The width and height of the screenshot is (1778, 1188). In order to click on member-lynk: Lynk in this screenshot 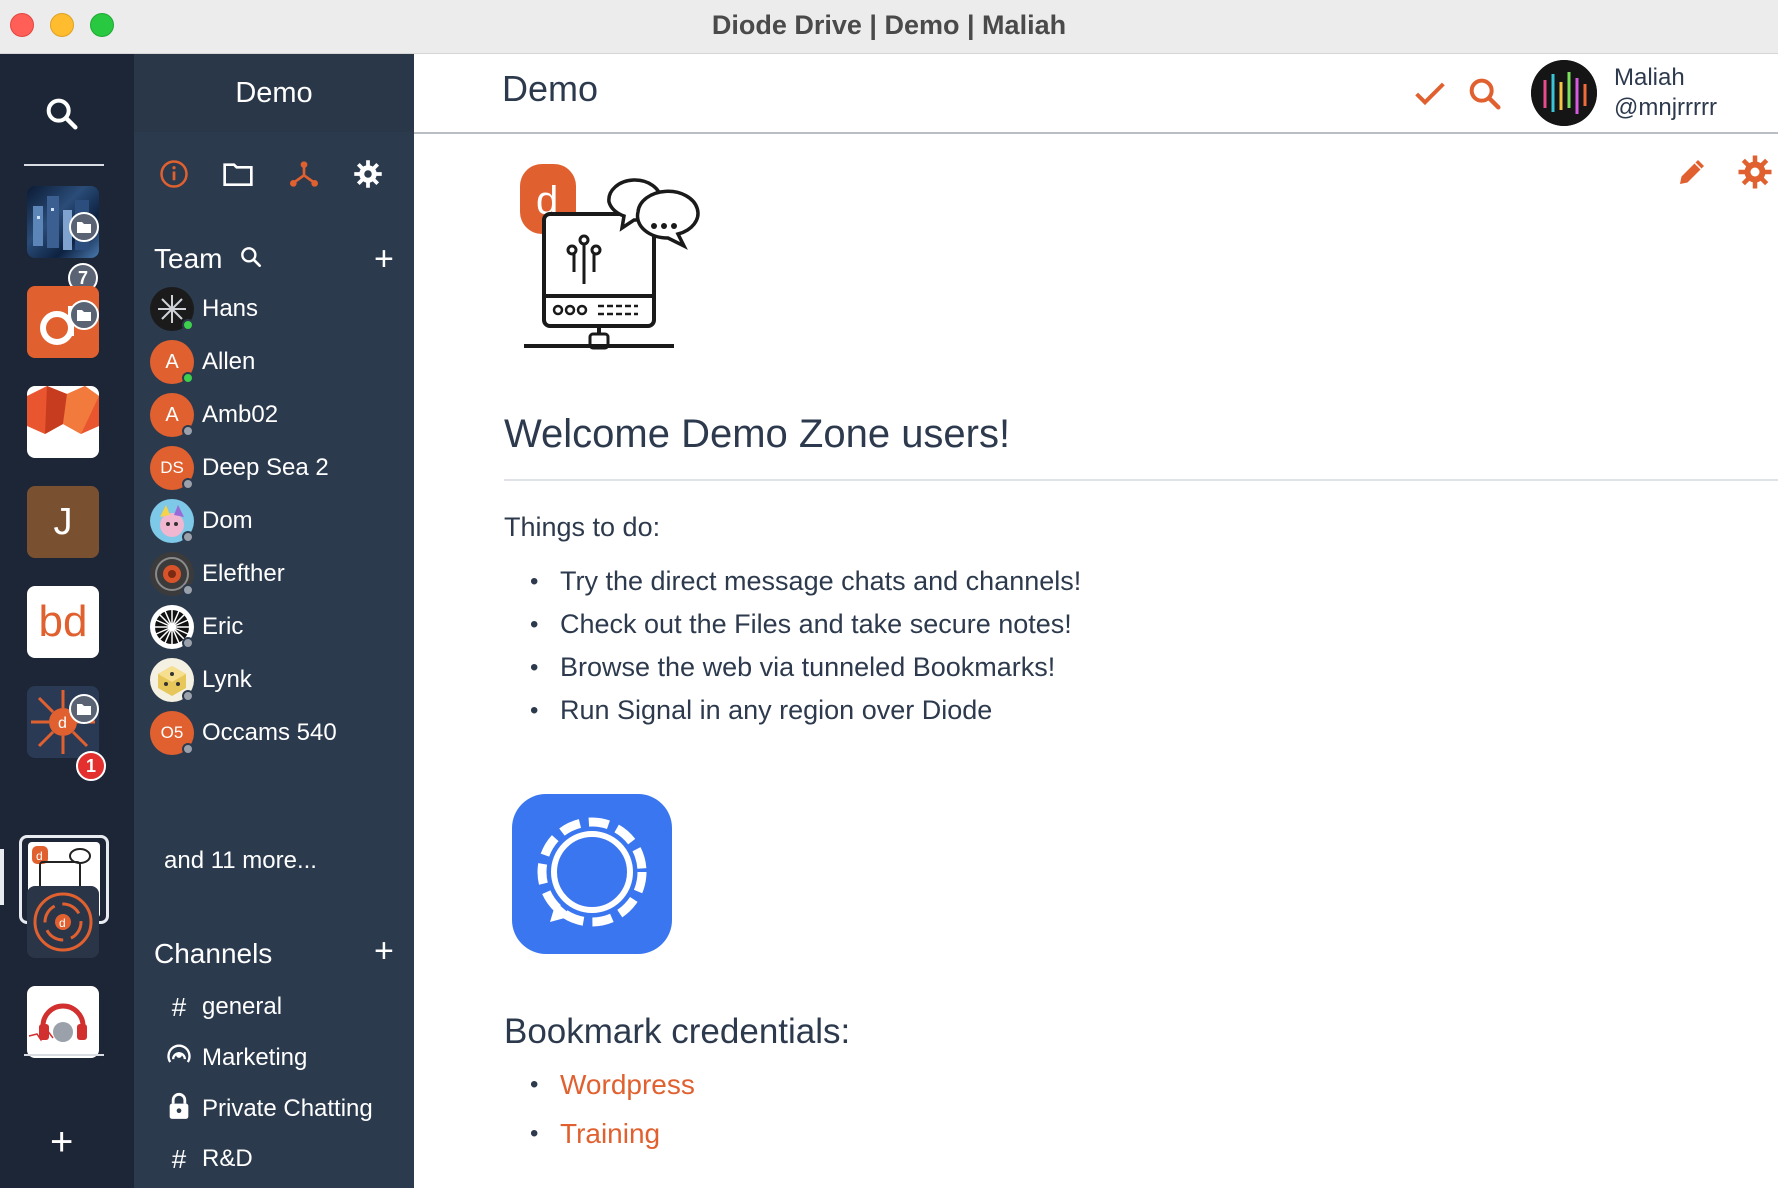, I will do `click(280, 680)`.